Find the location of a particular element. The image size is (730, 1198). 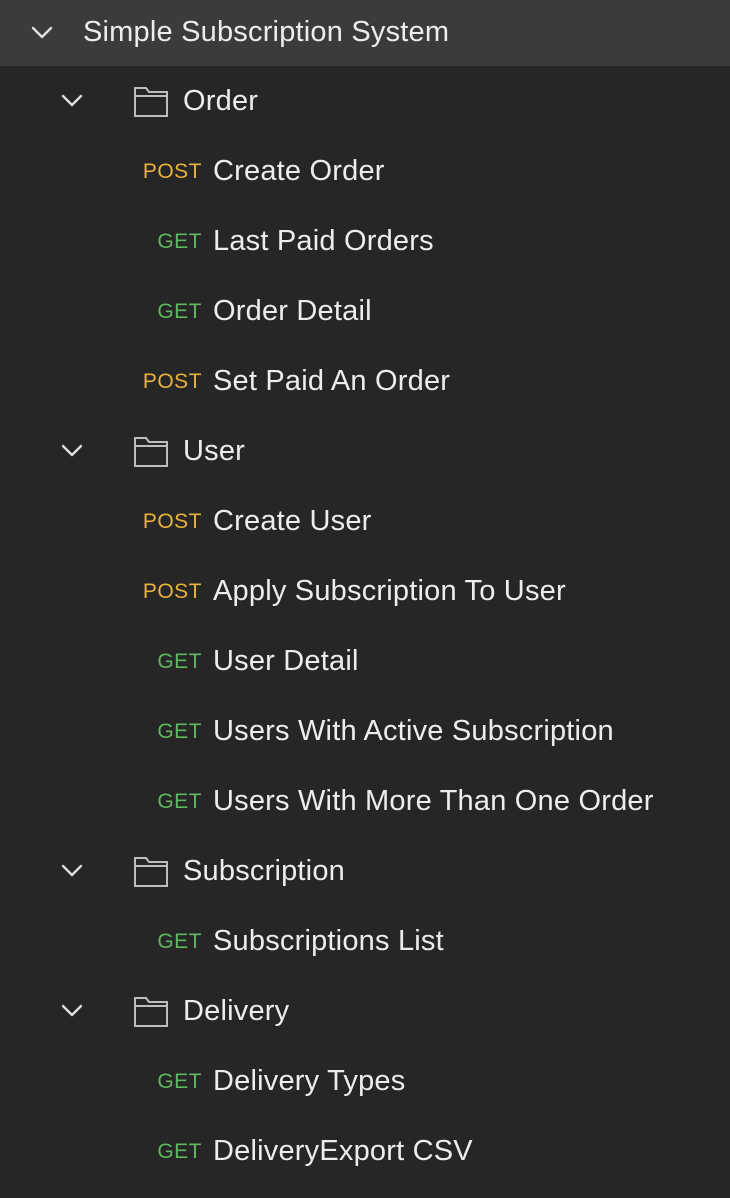

request-item: POST Set Paid An Order is located at coordinates (365, 381).